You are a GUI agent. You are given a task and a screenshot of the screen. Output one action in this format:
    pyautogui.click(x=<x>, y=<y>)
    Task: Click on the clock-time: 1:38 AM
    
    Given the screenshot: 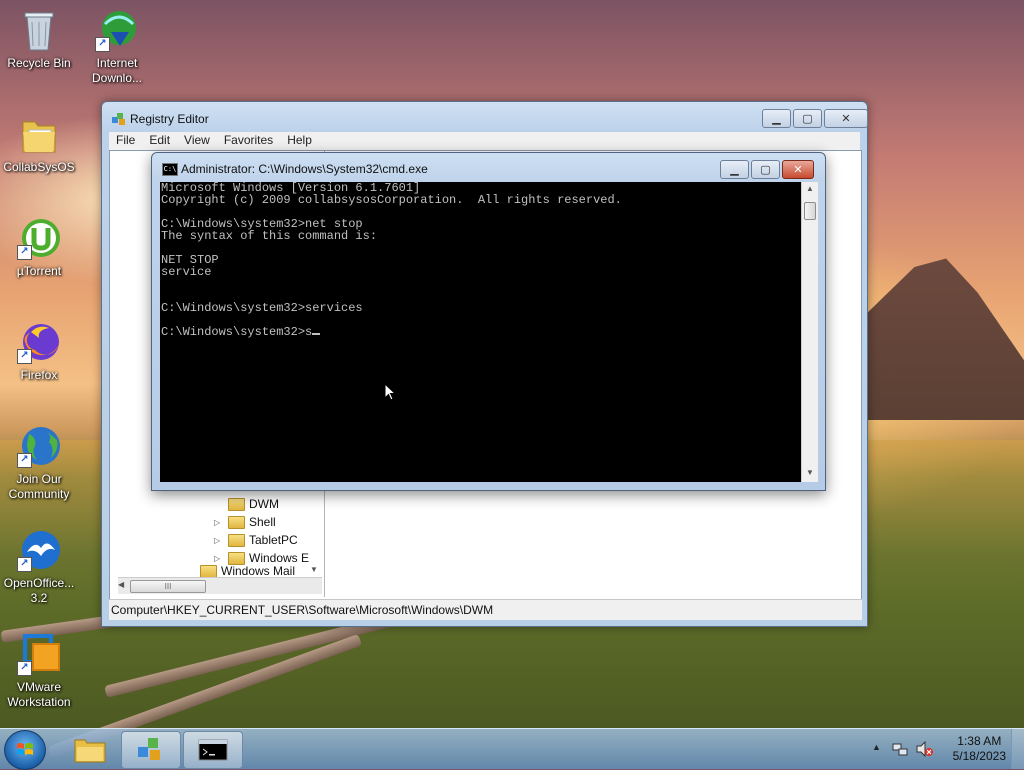 What is the action you would take?
    pyautogui.click(x=979, y=741)
    